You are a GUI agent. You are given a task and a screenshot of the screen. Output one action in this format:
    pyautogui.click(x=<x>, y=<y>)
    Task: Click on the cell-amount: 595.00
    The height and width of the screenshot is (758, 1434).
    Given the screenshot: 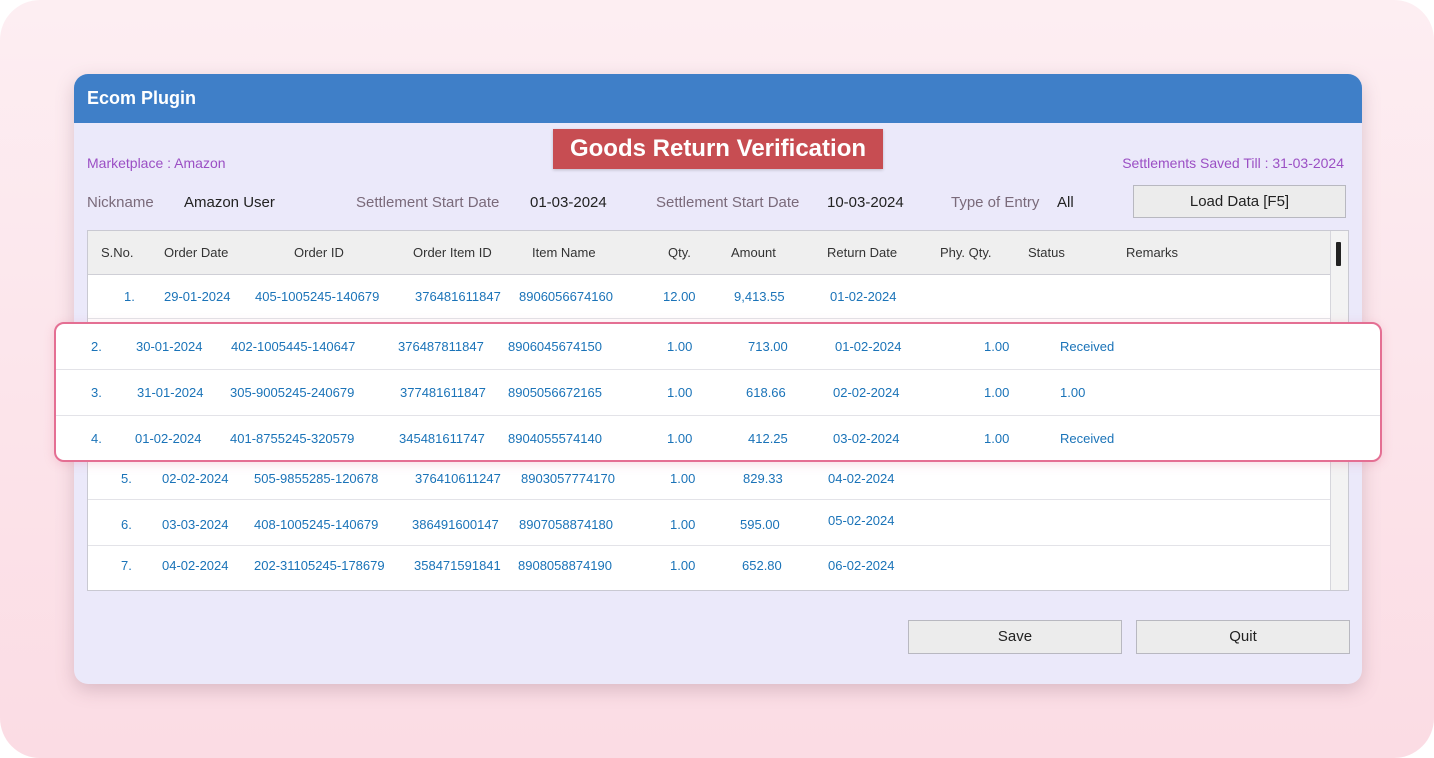 What is the action you would take?
    pyautogui.click(x=760, y=524)
    